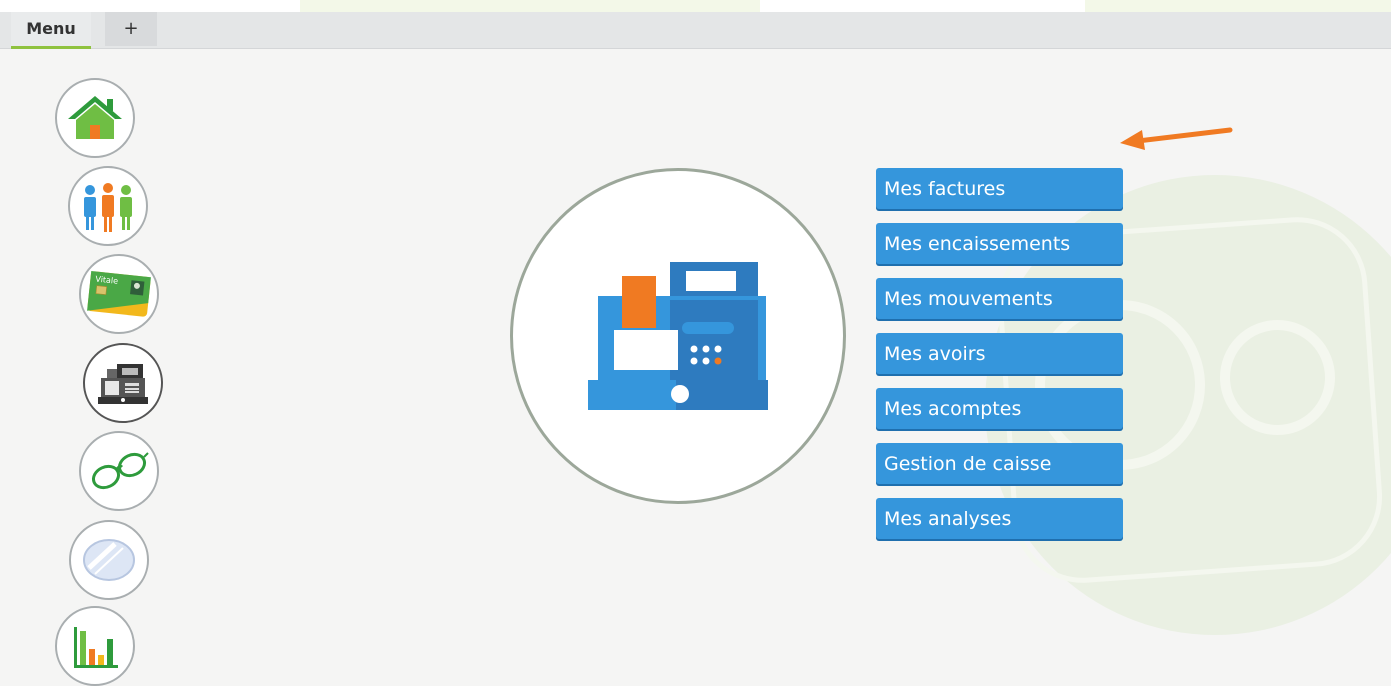 This screenshot has width=1391, height=686. Describe the element at coordinates (999, 463) in the screenshot. I see `gestion-de-caisse-button: Gestion de caisse` at that location.